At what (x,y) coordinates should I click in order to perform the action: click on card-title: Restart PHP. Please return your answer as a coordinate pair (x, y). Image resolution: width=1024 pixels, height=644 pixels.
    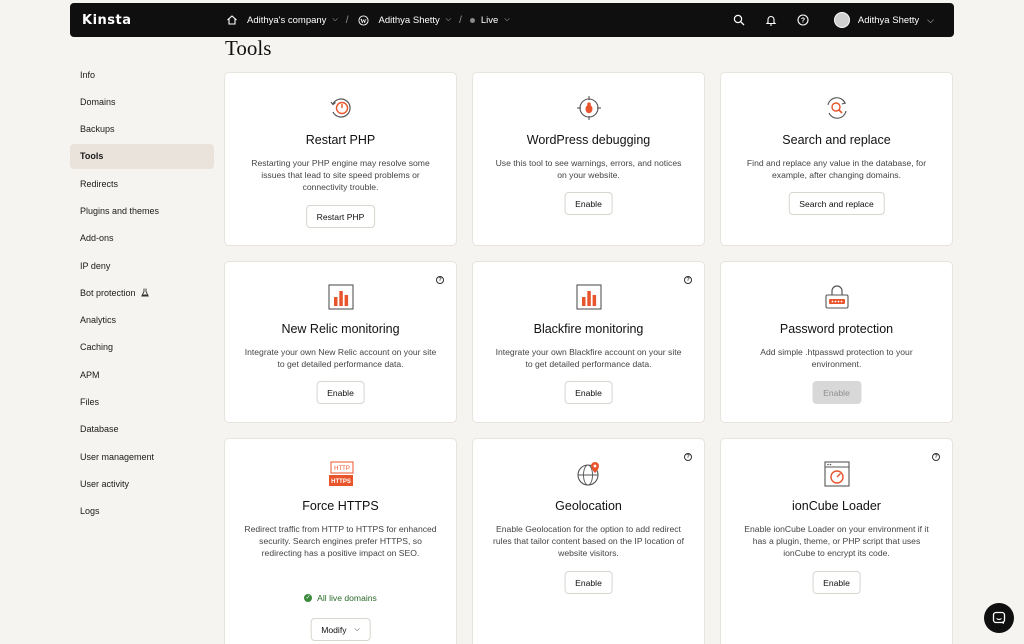
    Looking at the image, I should click on (340, 140).